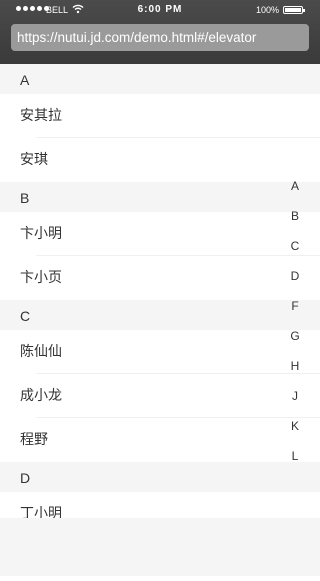  I want to click on index-g: G, so click(295, 336).